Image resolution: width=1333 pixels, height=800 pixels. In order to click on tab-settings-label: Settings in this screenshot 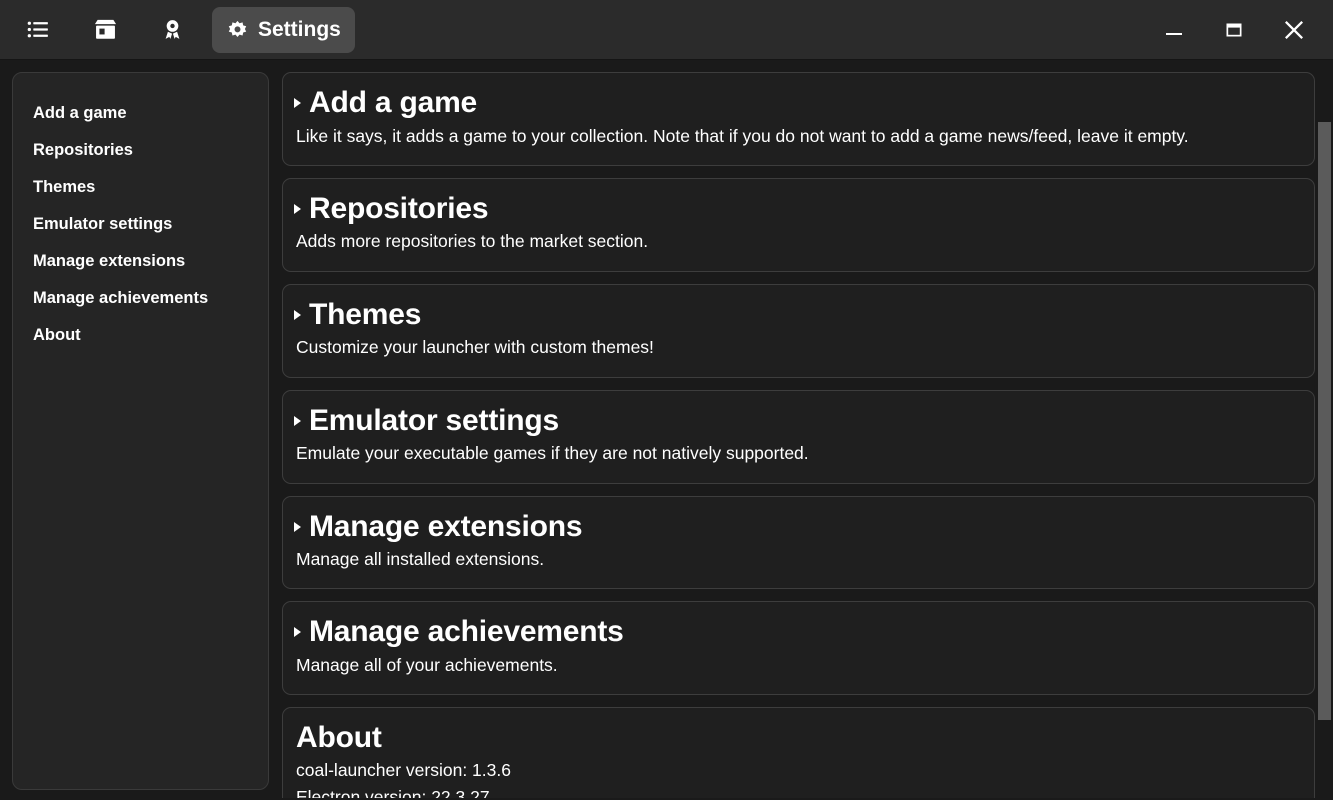, I will do `click(299, 29)`.